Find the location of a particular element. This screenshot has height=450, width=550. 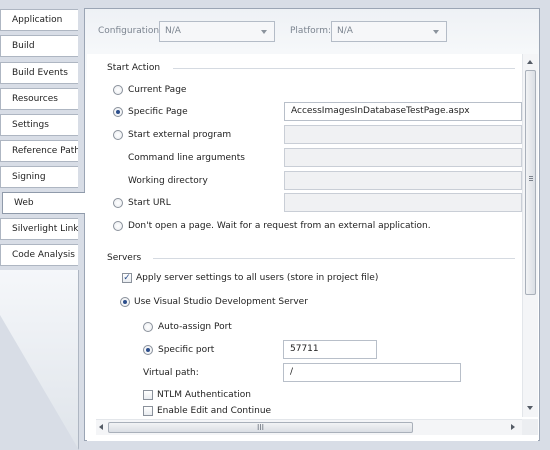

tab-application: Application is located at coordinates (39, 20).